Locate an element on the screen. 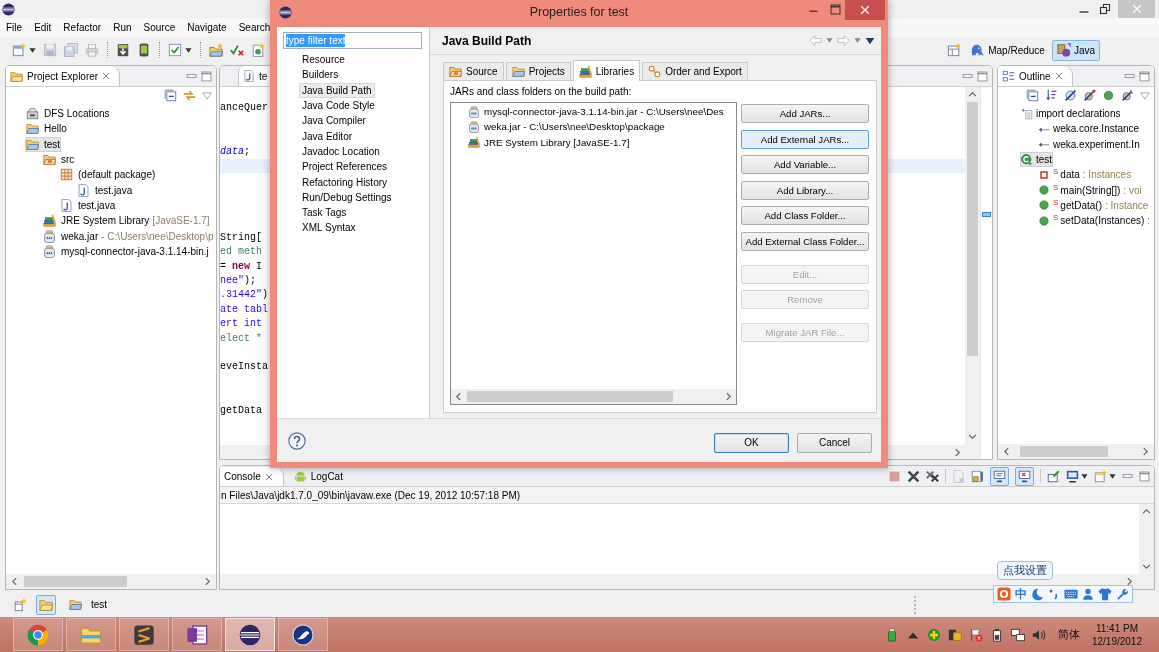  dialog-button: OK is located at coordinates (751, 442).